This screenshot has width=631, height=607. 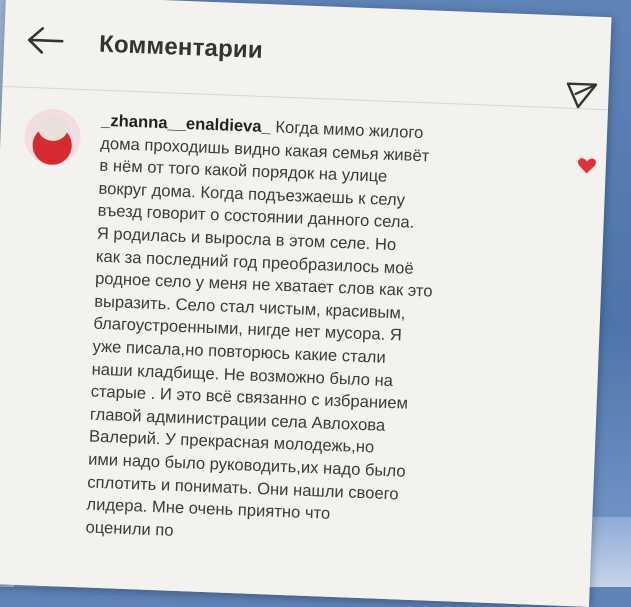 What do you see at coordinates (581, 95) in the screenshot?
I see `paper-plane-icon` at bounding box center [581, 95].